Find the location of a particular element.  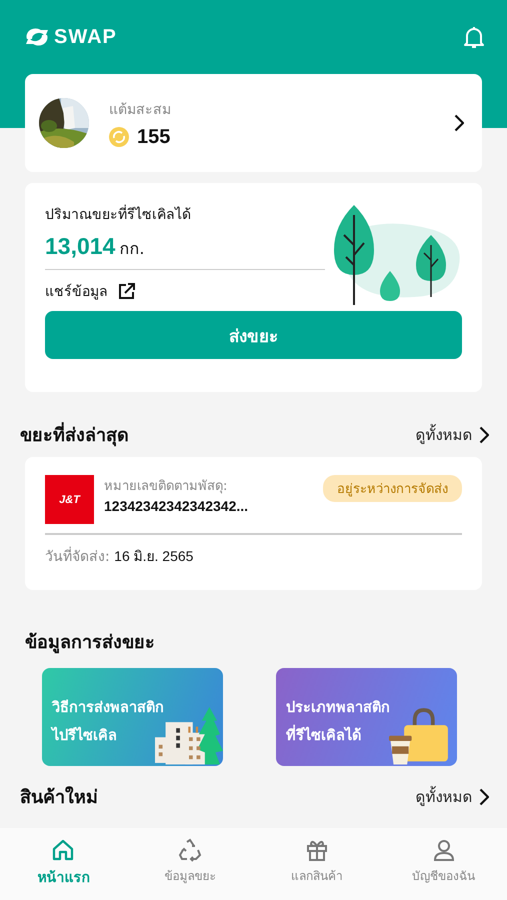

person-icon is located at coordinates (444, 850).